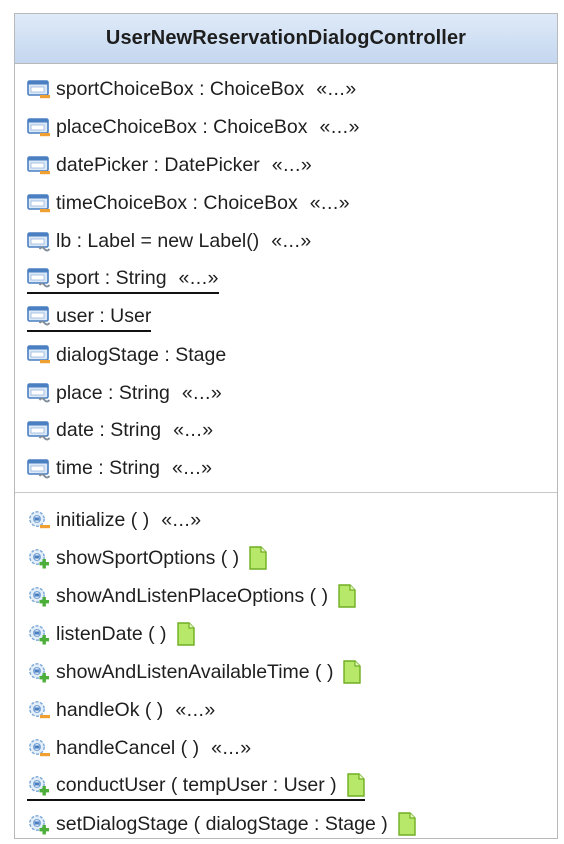 This screenshot has height=844, width=564. I want to click on attribute-label: sport : String, so click(111, 277).